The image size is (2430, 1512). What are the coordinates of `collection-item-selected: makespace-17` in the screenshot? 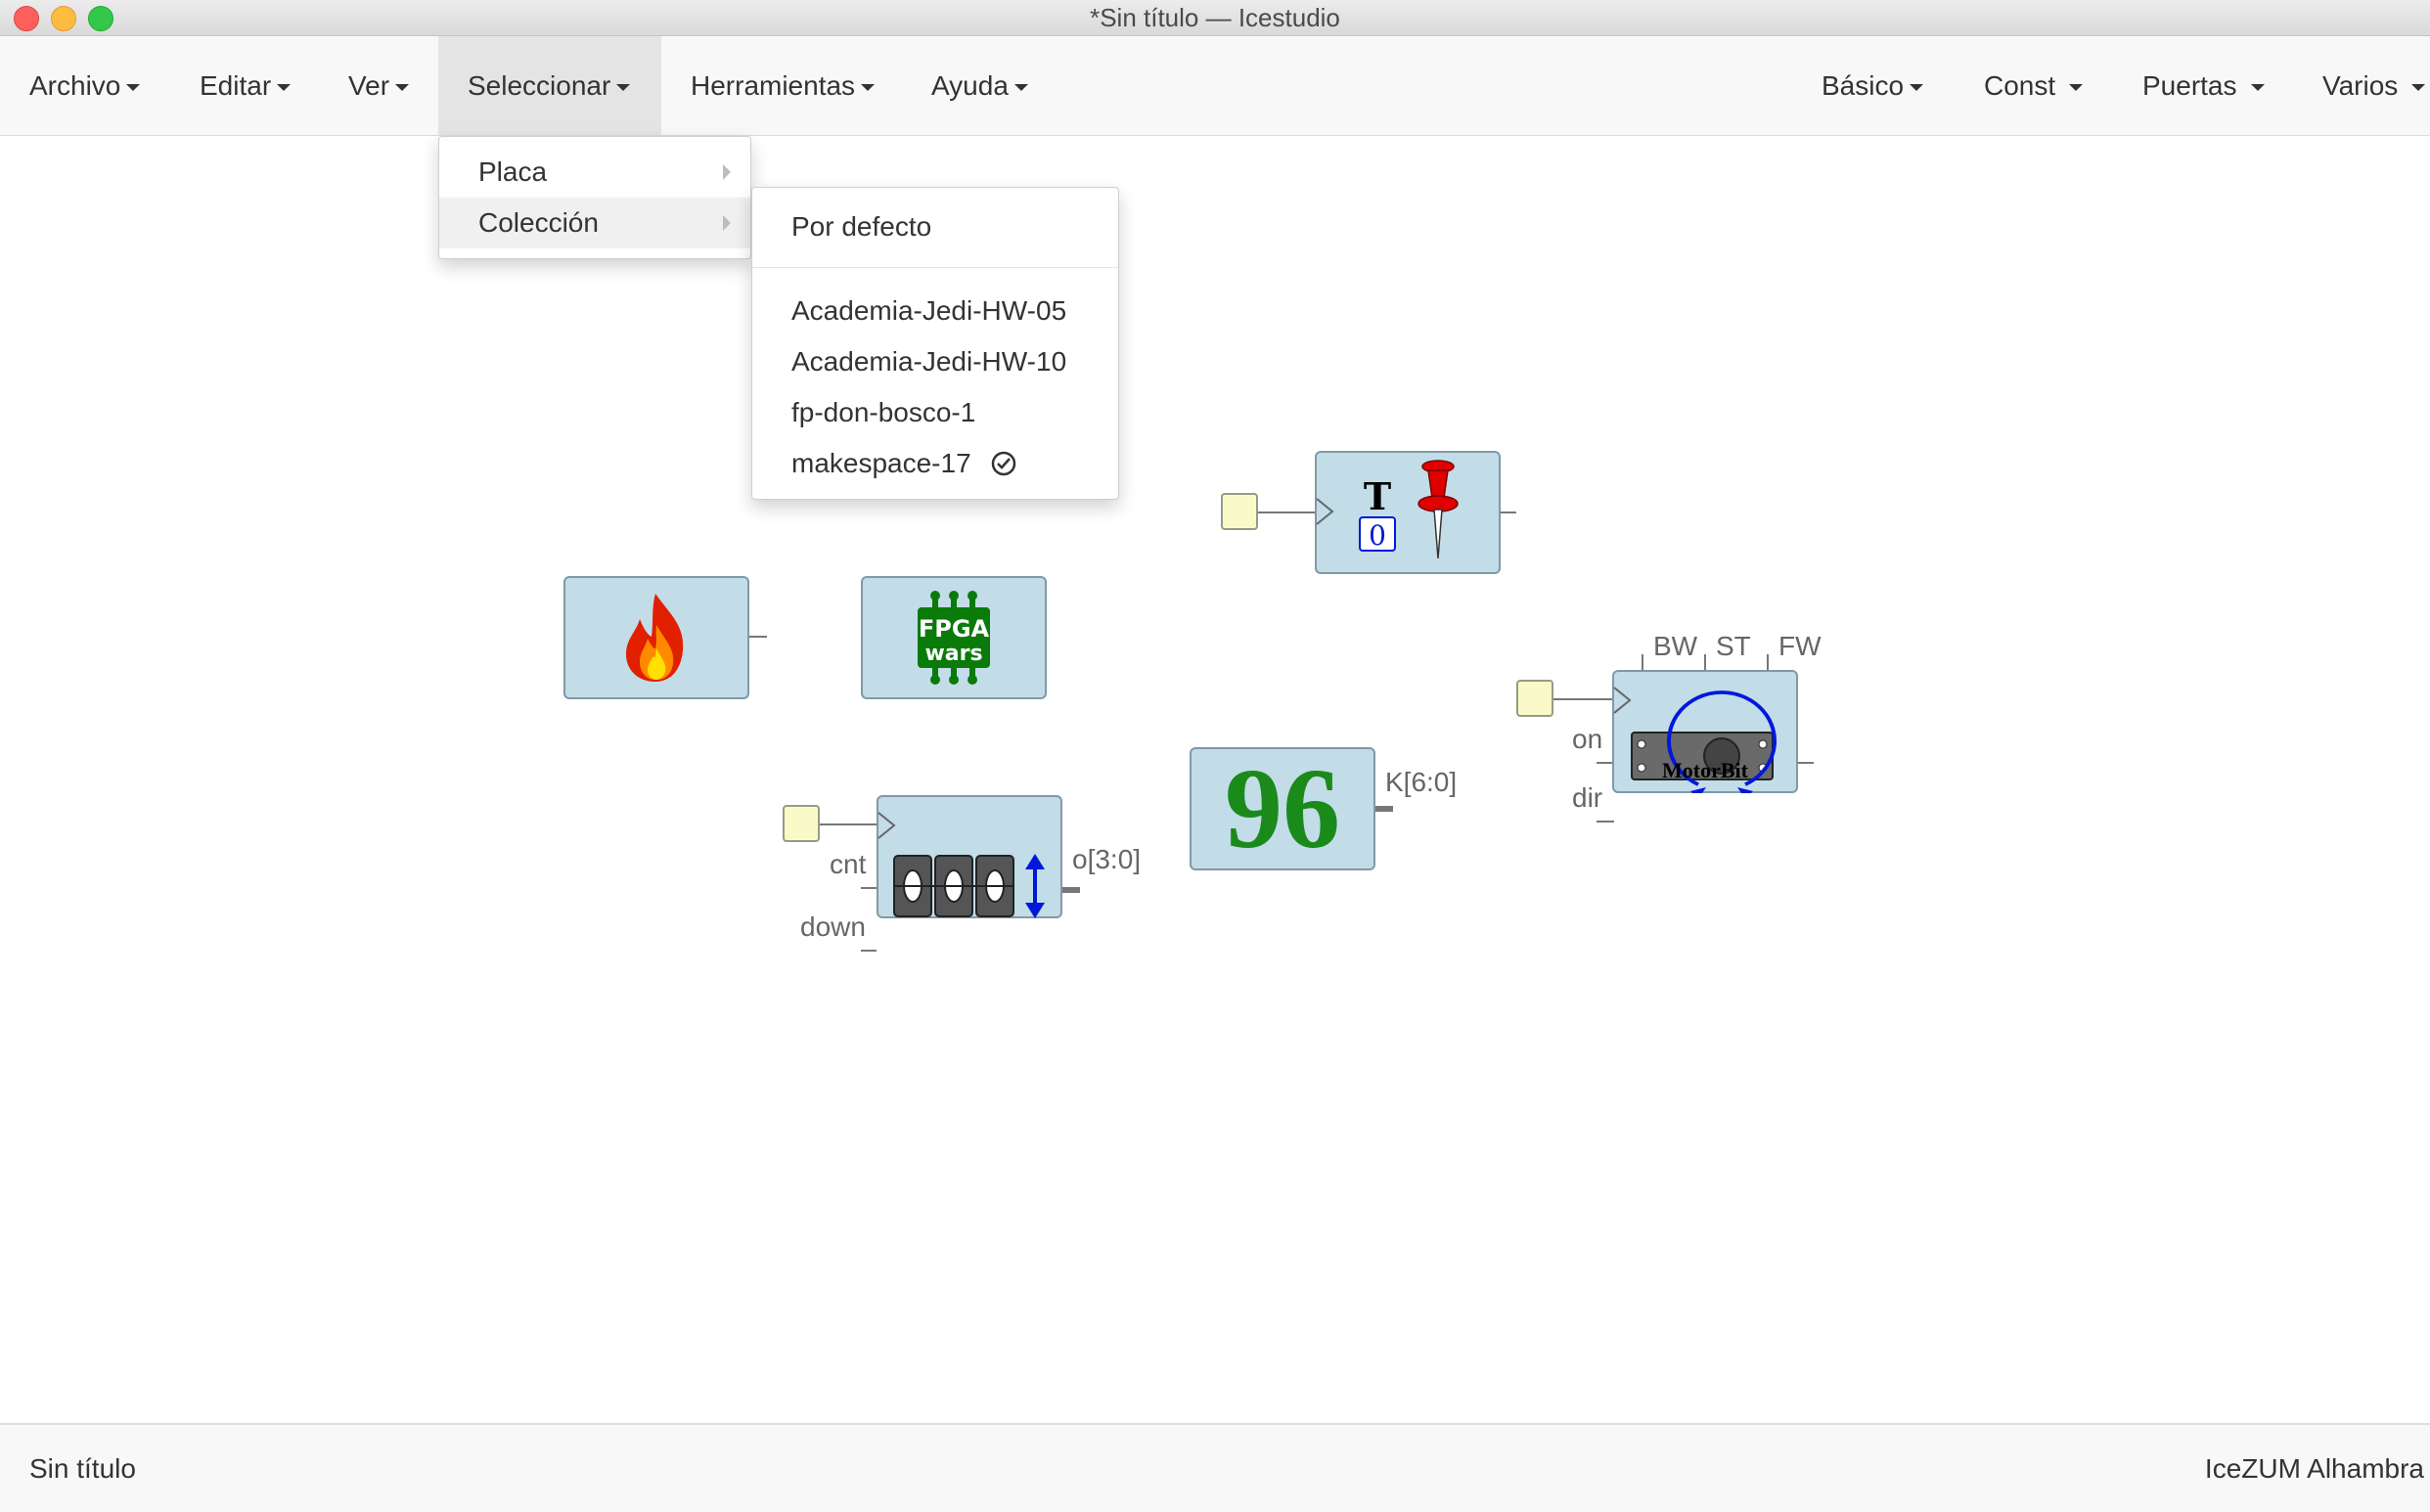 It's located at (935, 464).